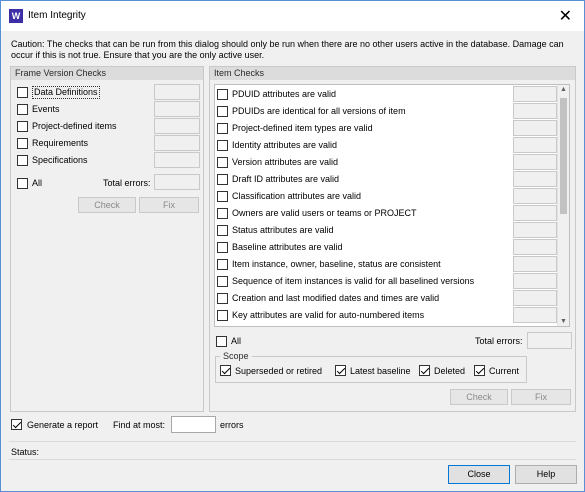 Image resolution: width=585 pixels, height=492 pixels. I want to click on items-total-errors-field, so click(549, 340).